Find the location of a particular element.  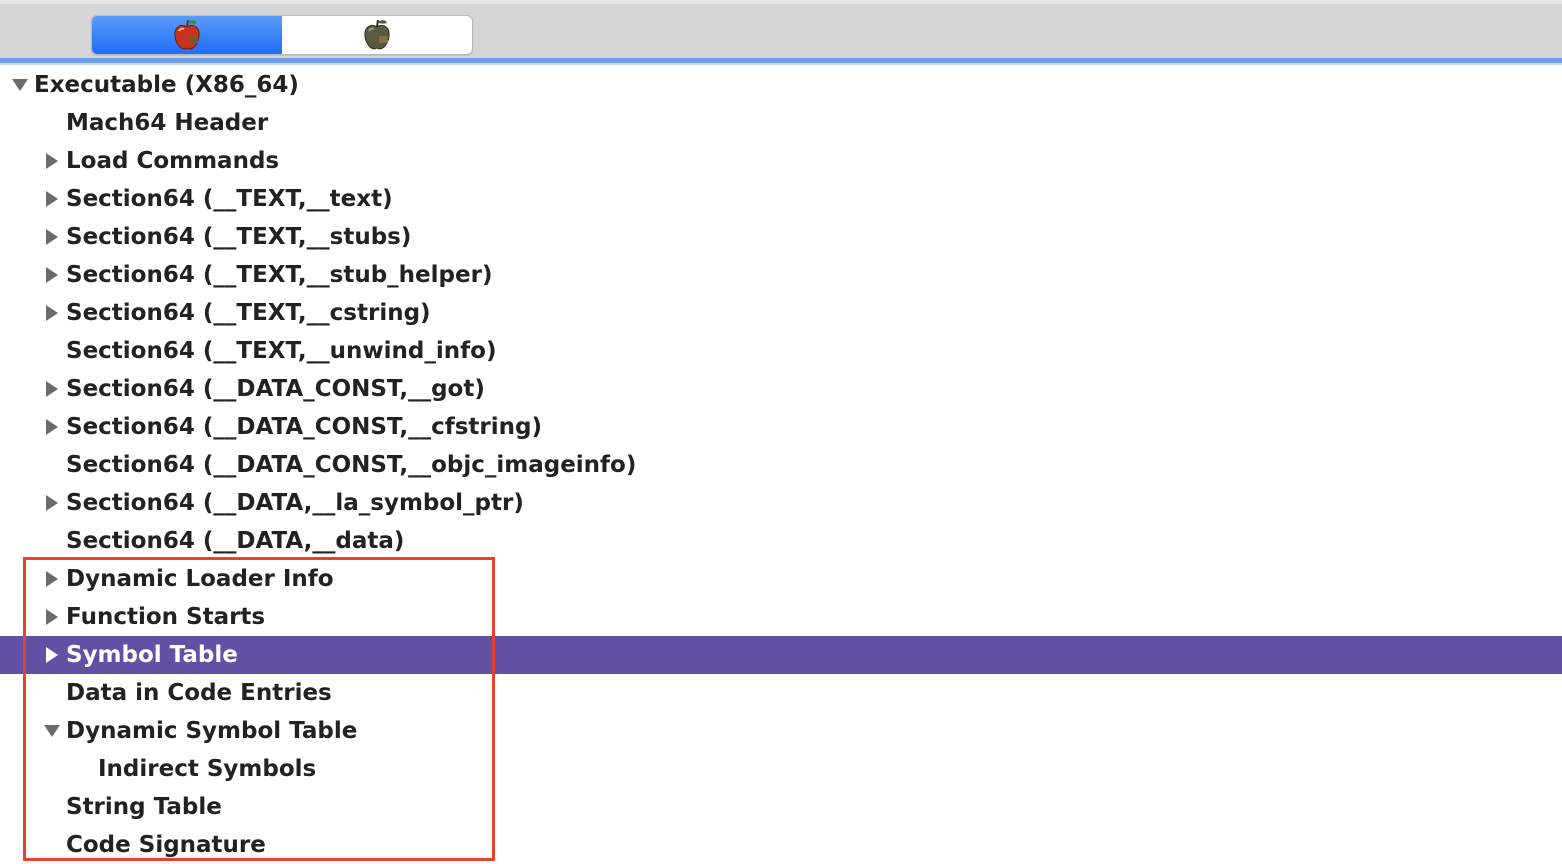

tree-row-label: Indirect Symbols is located at coordinates (207, 769).